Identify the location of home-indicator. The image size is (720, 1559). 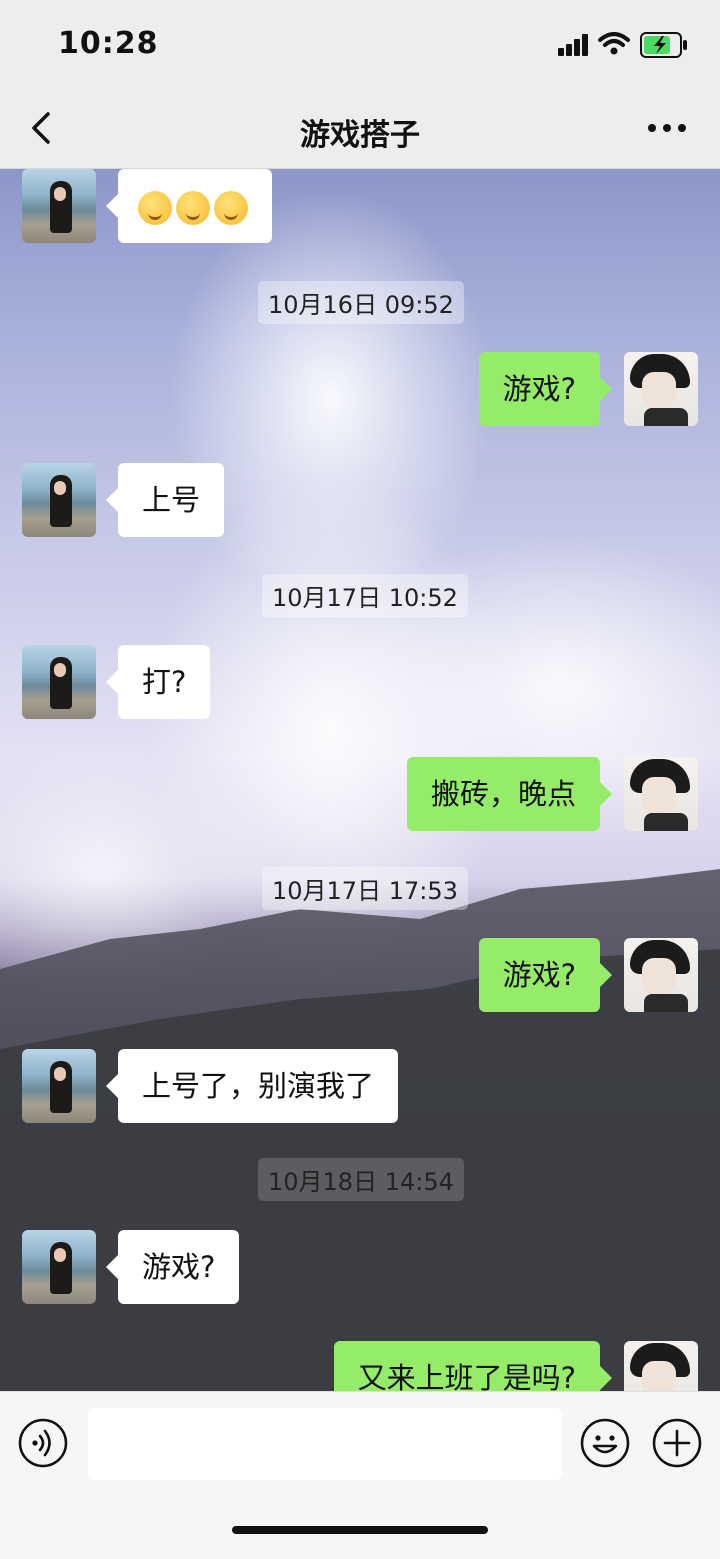
(360, 1530).